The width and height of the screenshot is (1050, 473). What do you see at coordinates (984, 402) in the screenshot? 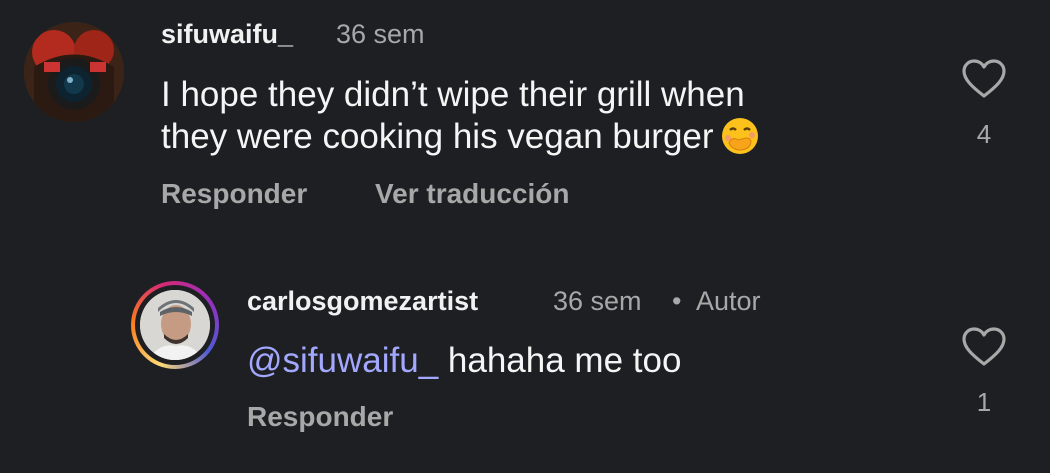
I see `like-count: 1` at bounding box center [984, 402].